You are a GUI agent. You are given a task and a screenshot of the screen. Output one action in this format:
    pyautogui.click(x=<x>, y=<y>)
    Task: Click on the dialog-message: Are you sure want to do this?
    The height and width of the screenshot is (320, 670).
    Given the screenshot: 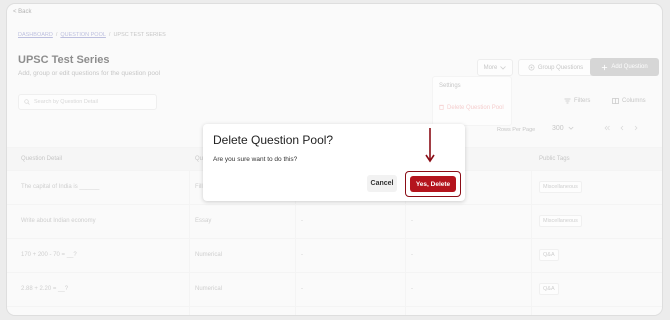 What is the action you would take?
    pyautogui.click(x=255, y=159)
    